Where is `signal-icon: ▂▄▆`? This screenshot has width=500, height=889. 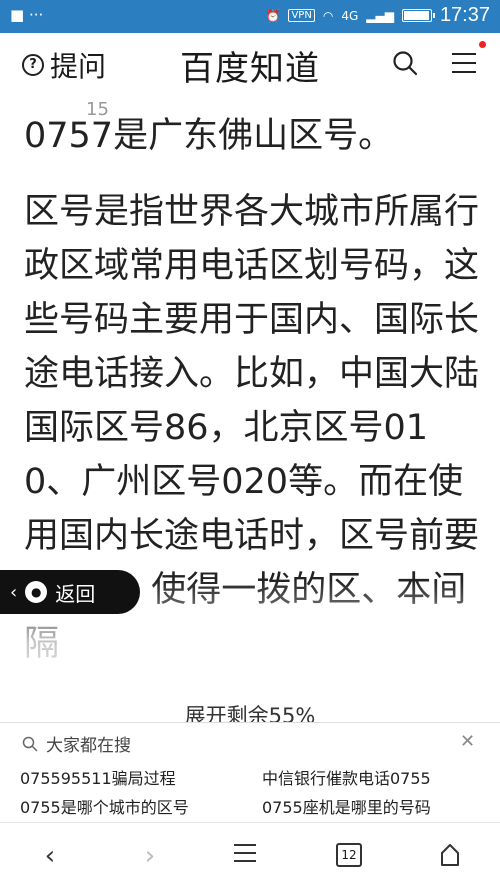
signal-icon: ▂▄▆ is located at coordinates (380, 15).